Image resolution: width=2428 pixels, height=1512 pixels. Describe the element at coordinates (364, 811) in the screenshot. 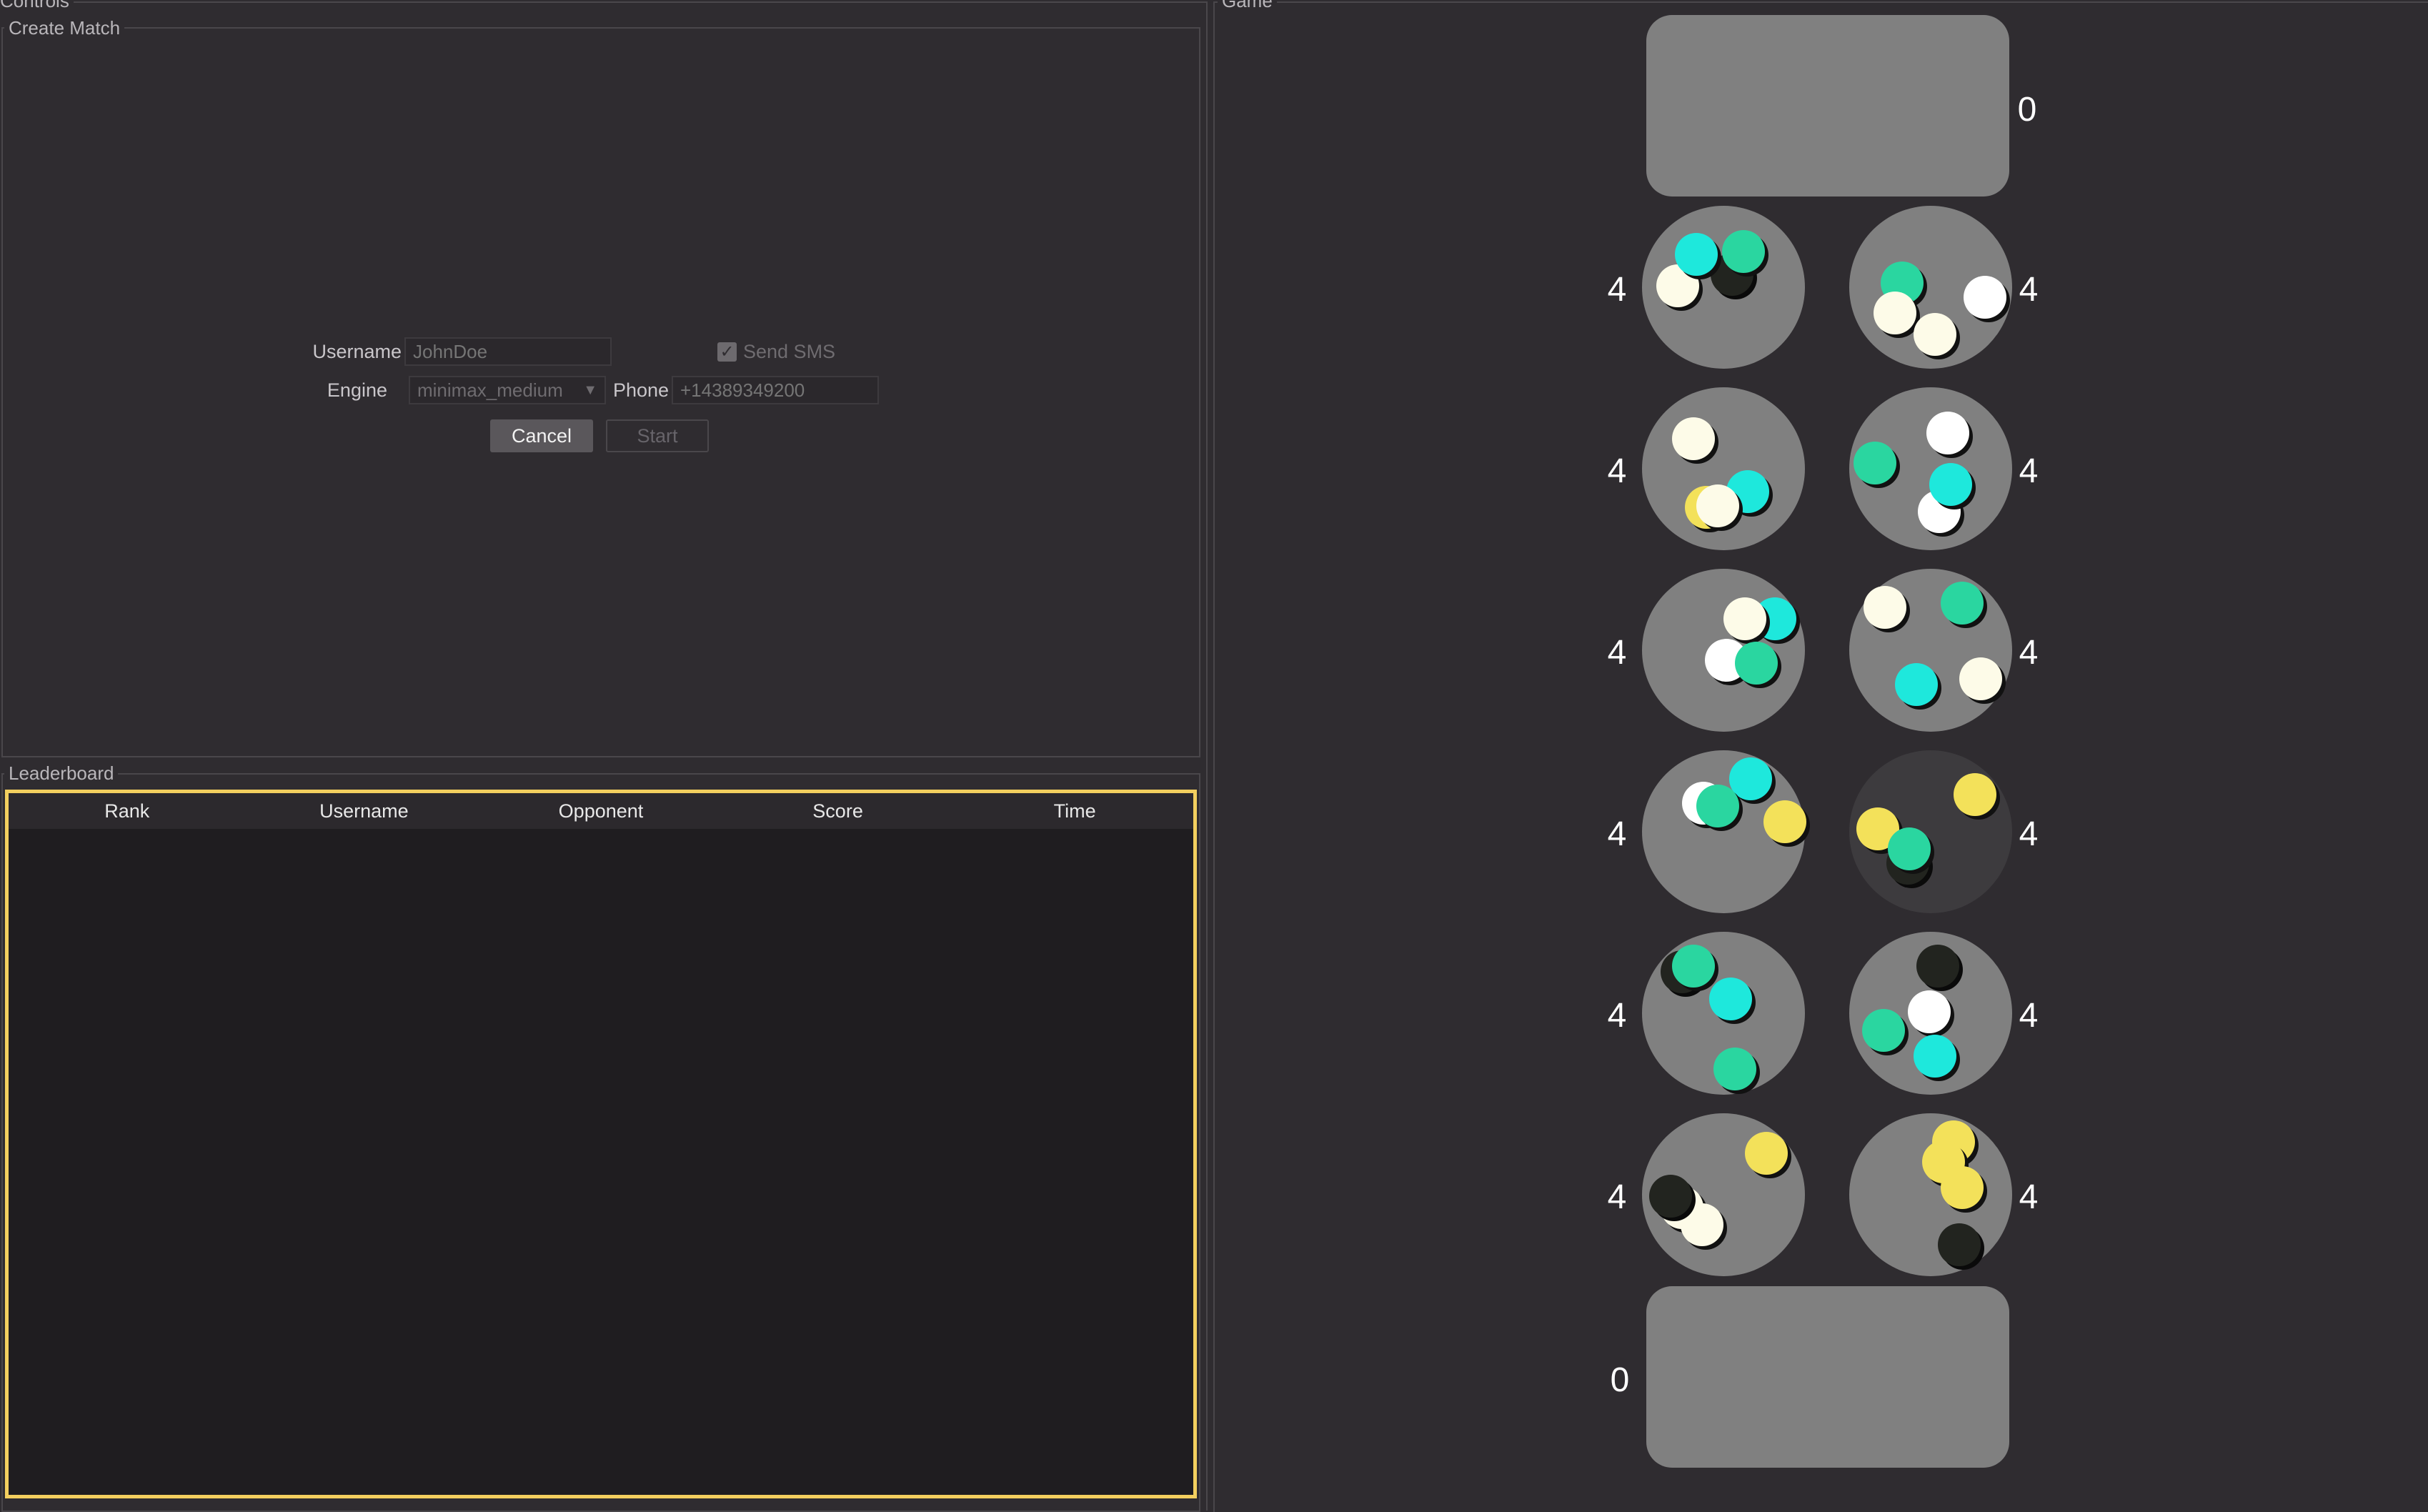

I see `column-header-username: Username` at that location.